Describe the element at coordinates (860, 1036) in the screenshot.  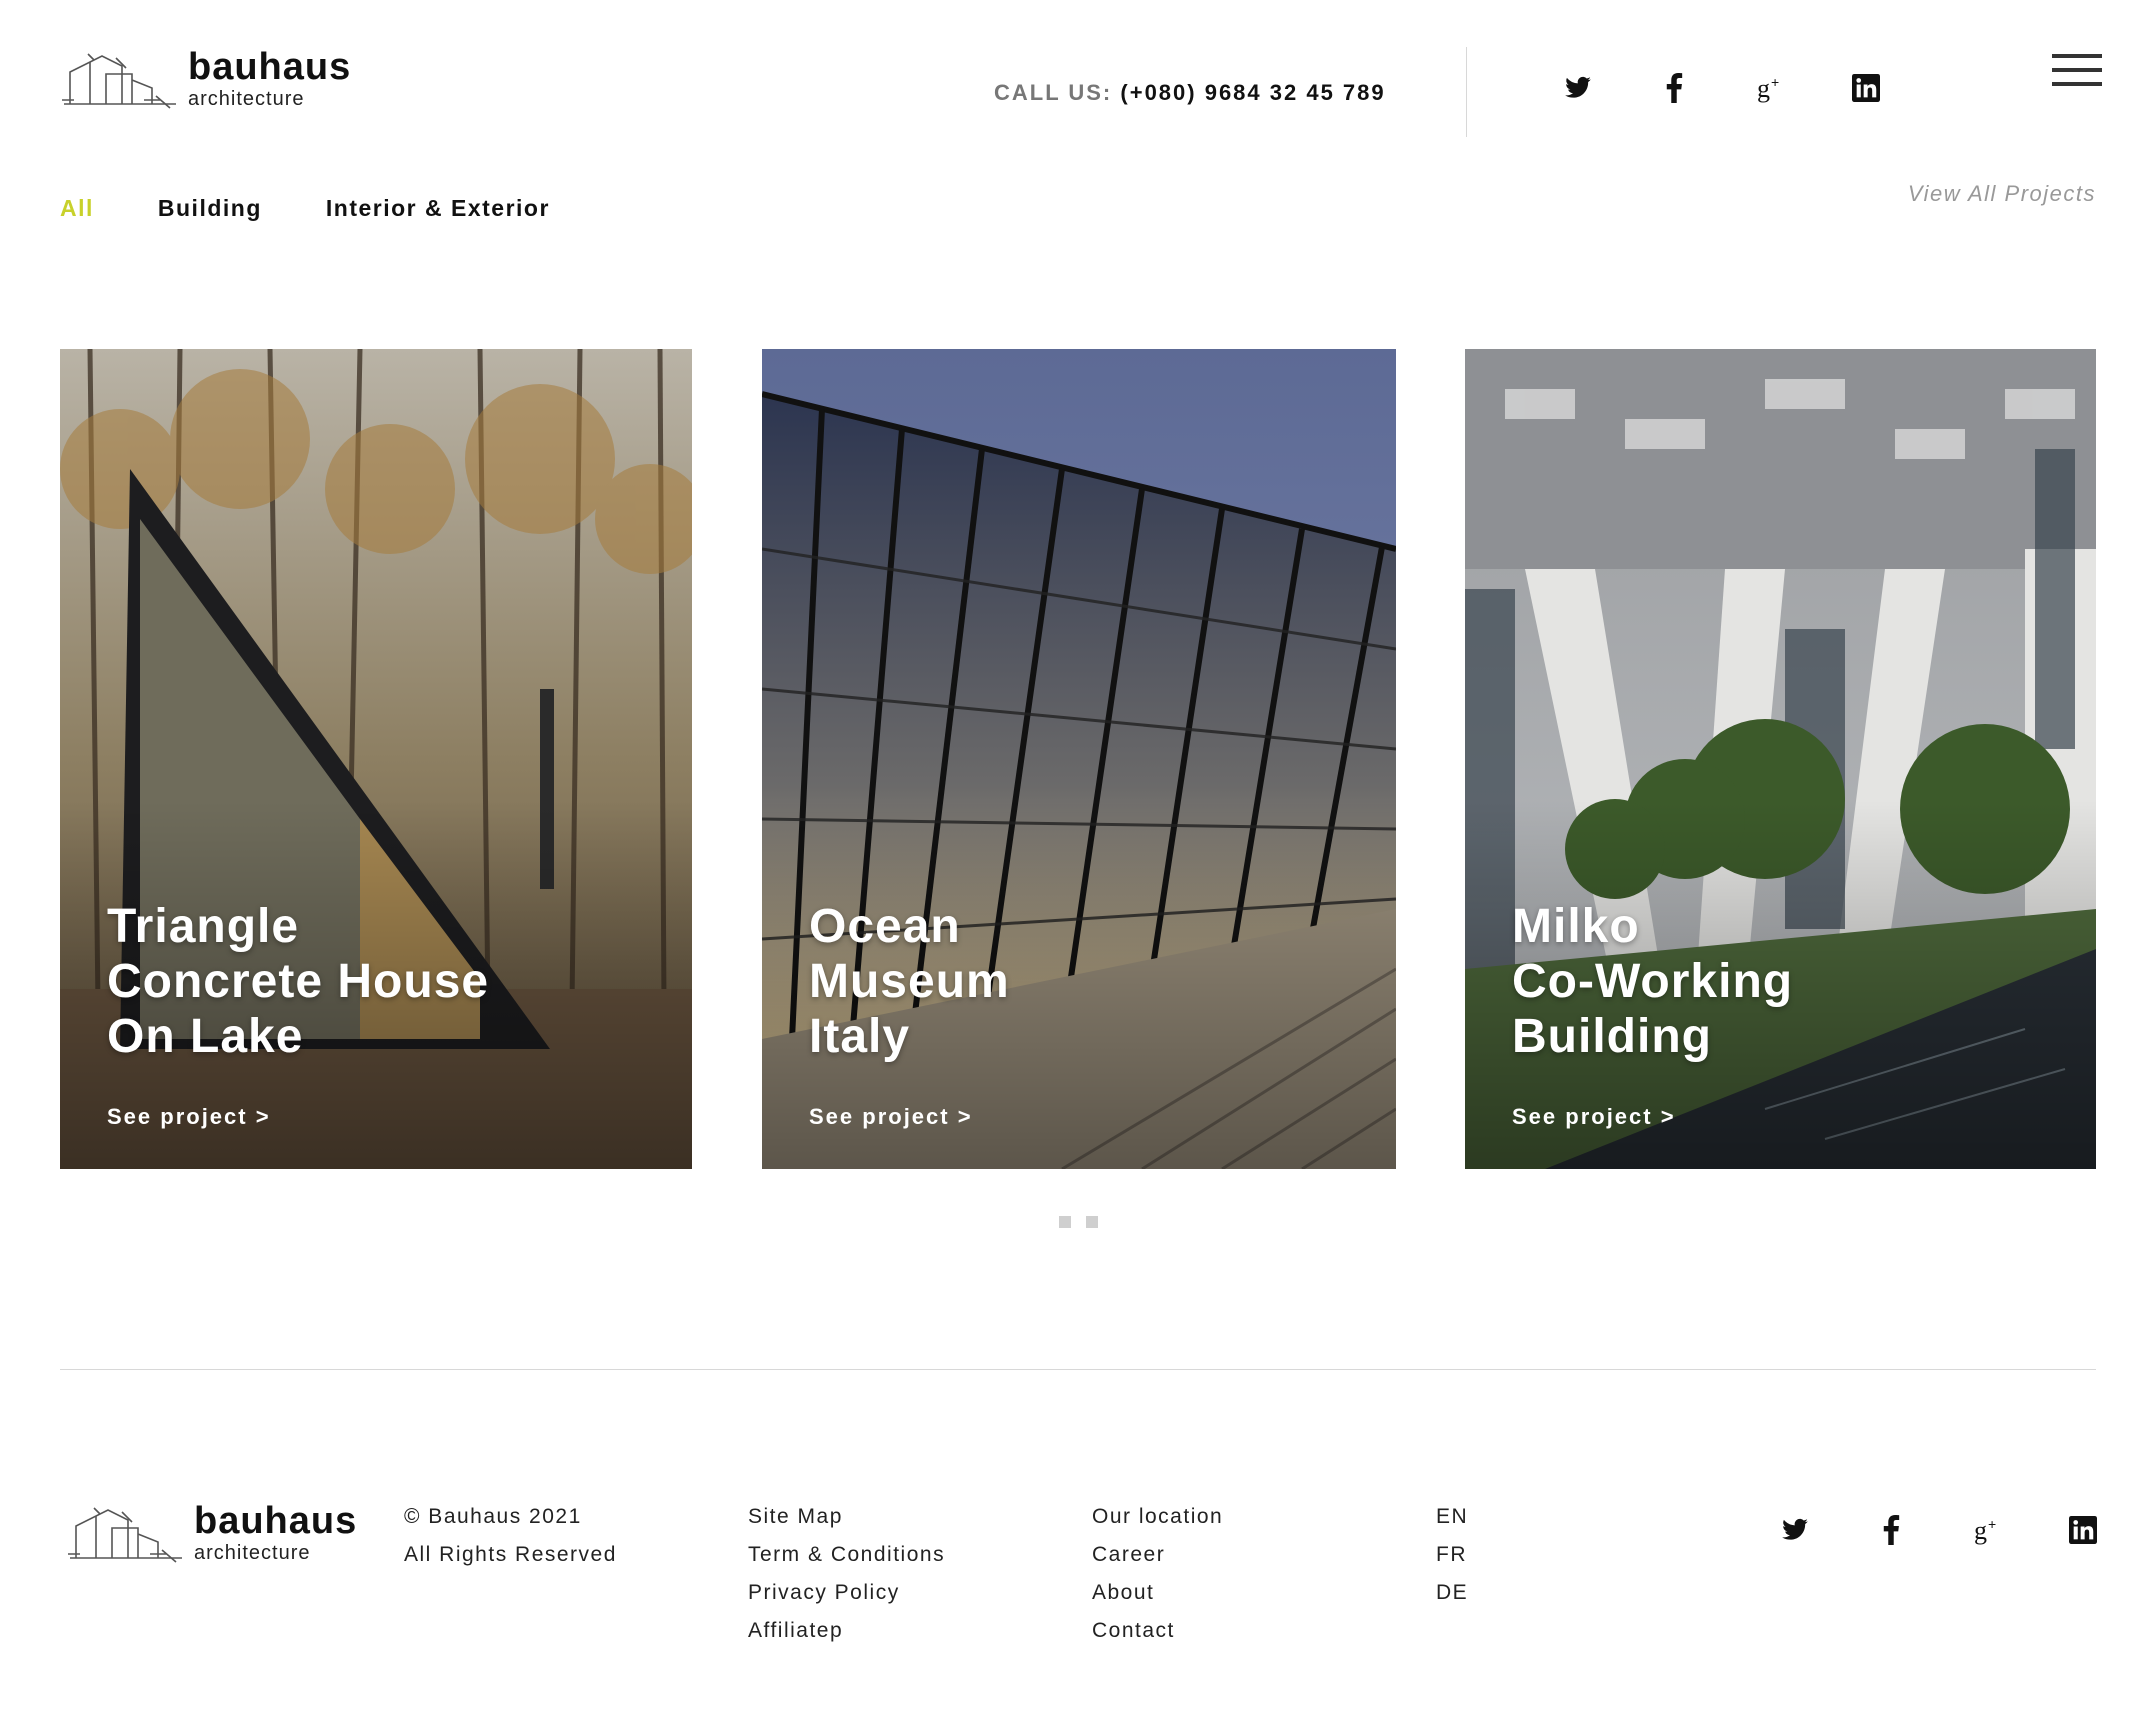
I see `project-title-line: Italy` at that location.